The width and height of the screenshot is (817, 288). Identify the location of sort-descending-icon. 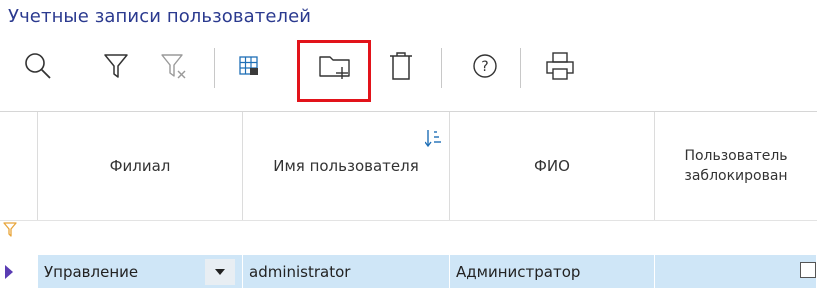
(433, 139).